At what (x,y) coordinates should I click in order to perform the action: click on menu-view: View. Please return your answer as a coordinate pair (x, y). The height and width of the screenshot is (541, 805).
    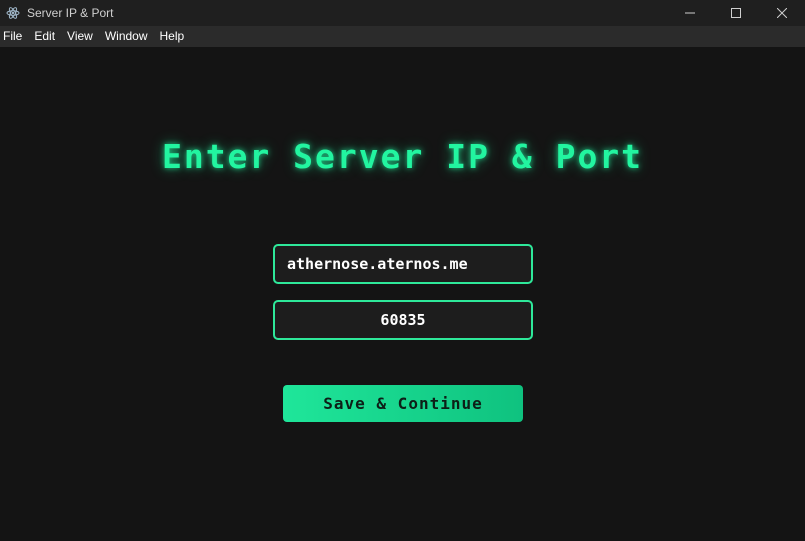
    Looking at the image, I should click on (80, 36).